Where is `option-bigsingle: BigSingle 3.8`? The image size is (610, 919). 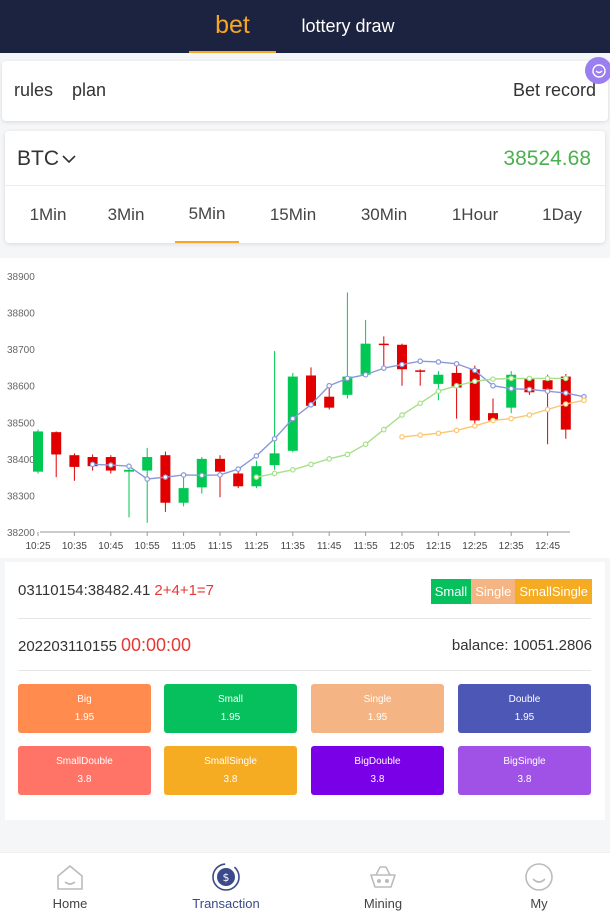
option-bigsingle: BigSingle 3.8 is located at coordinates (524, 770).